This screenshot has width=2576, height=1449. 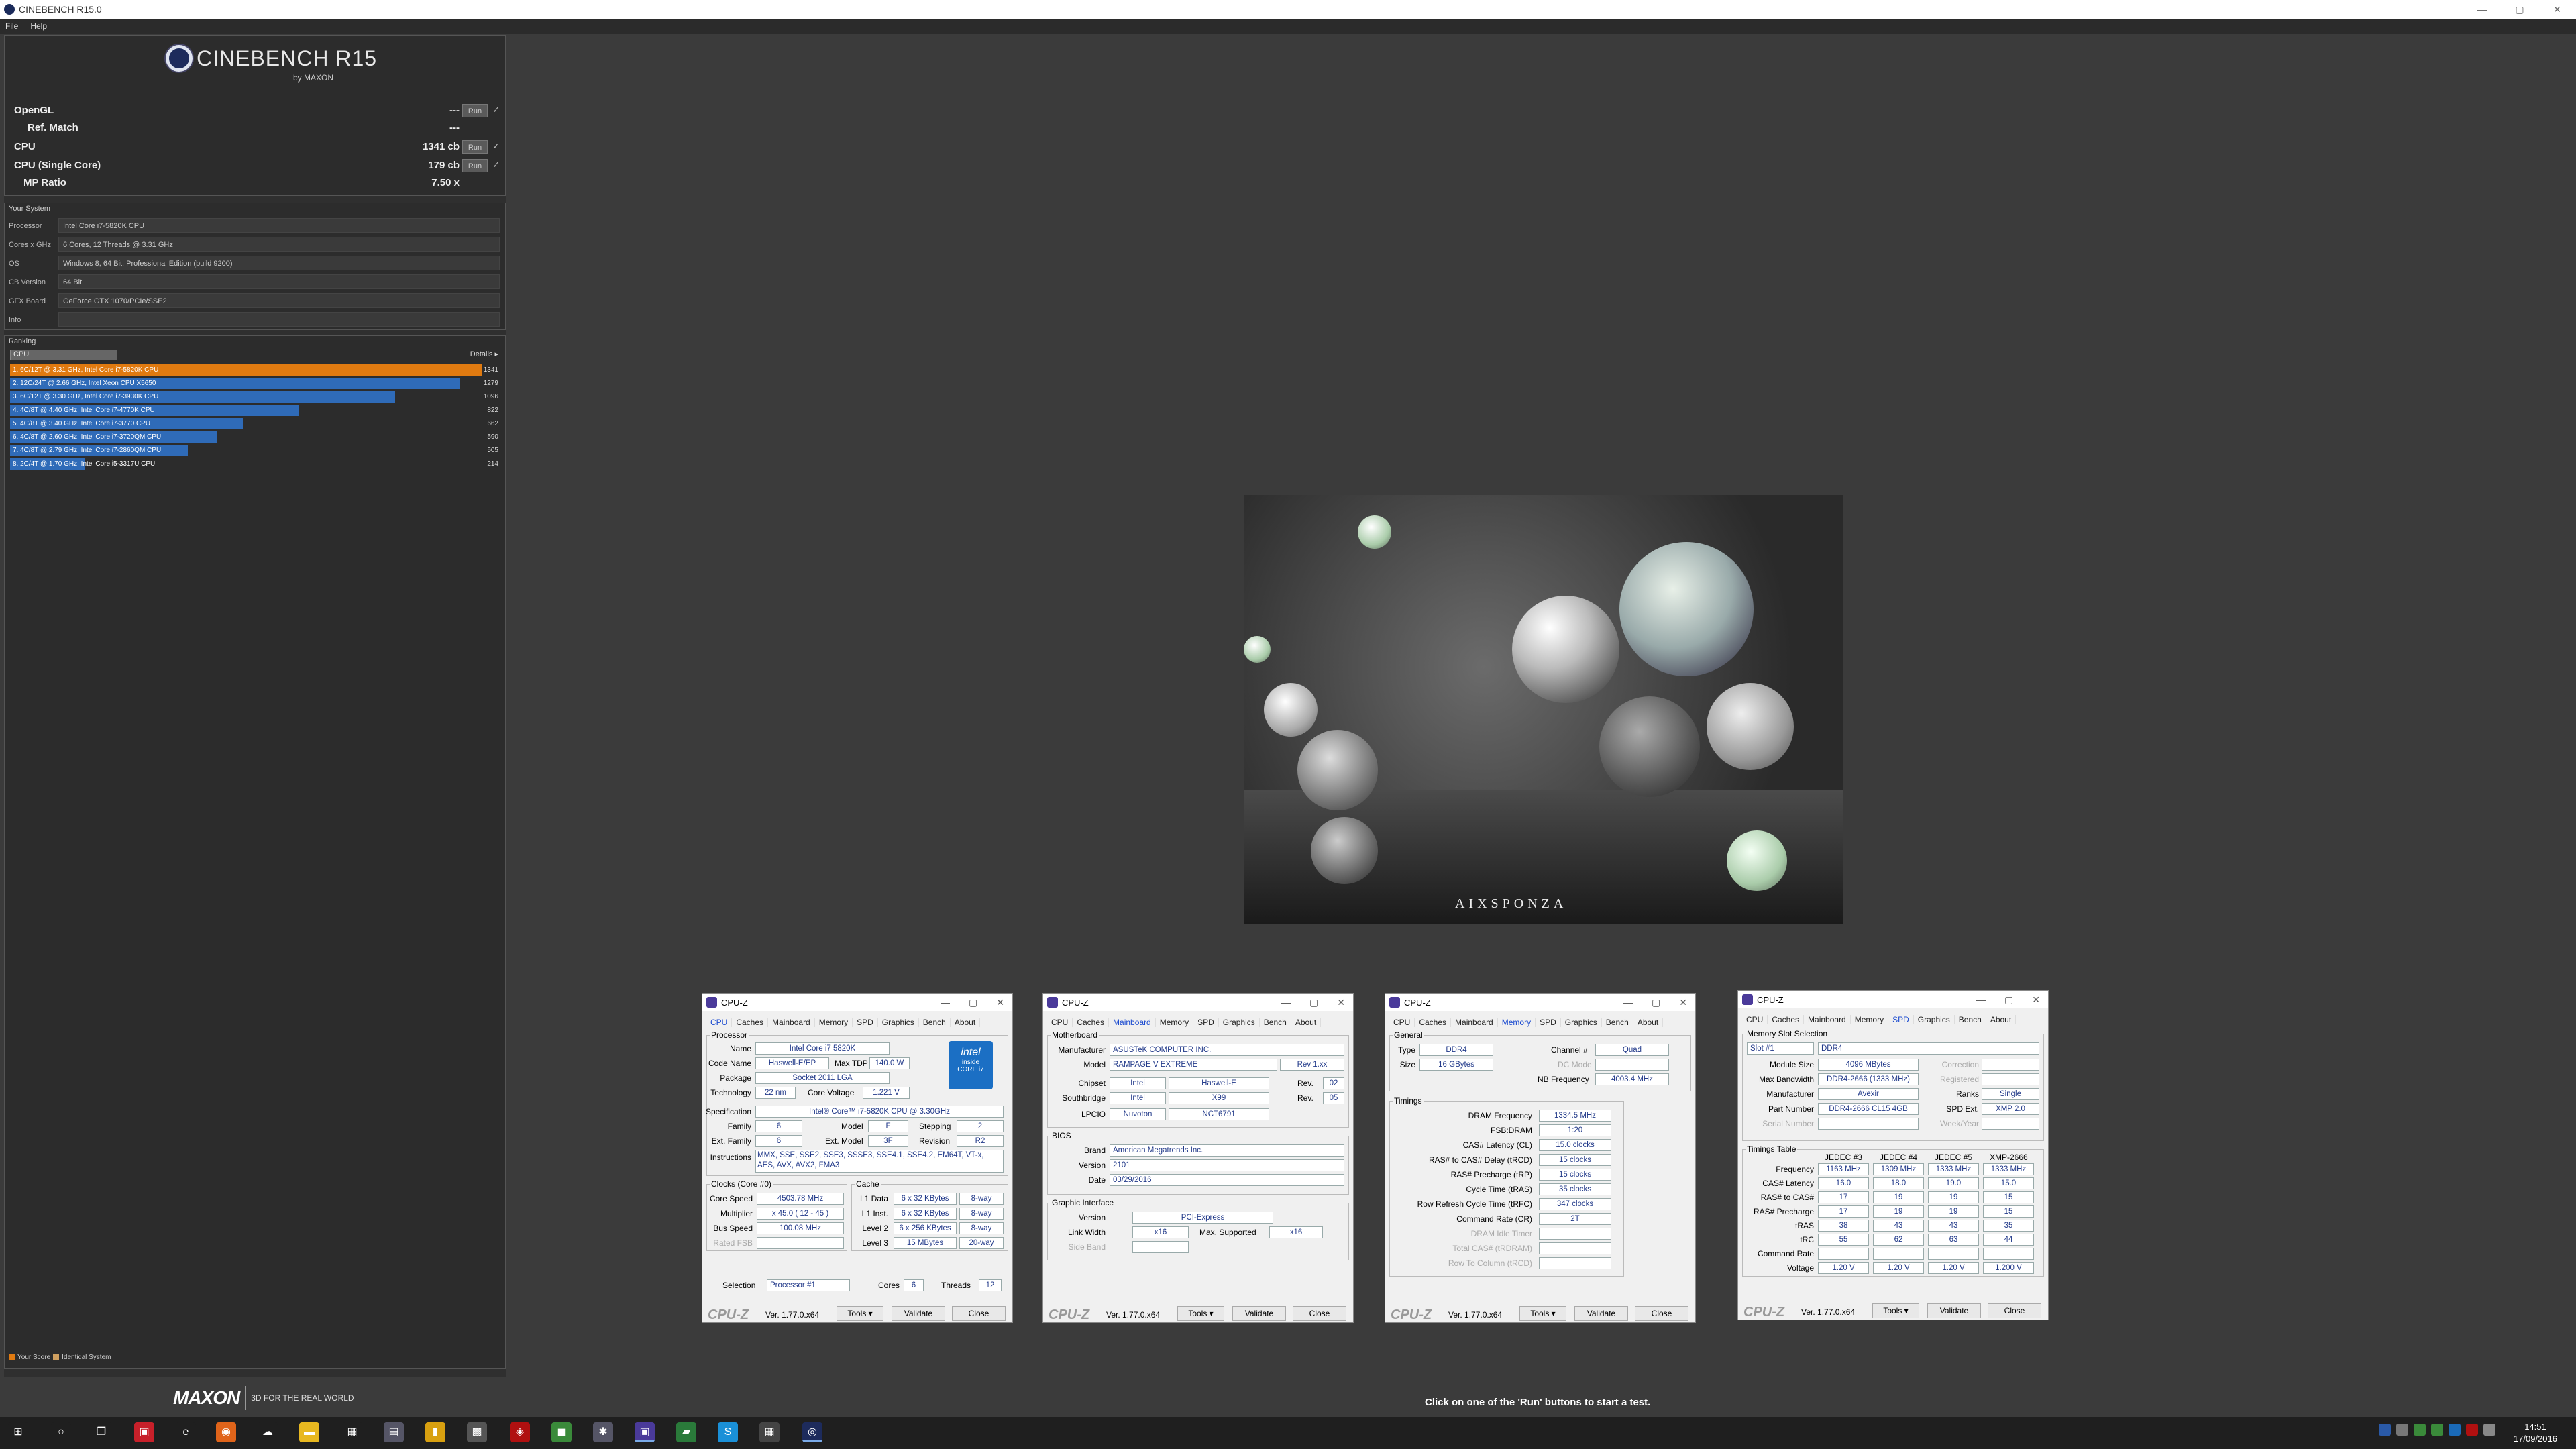 What do you see at coordinates (226, 1432) in the screenshot?
I see `firefox-icon: ◉` at bounding box center [226, 1432].